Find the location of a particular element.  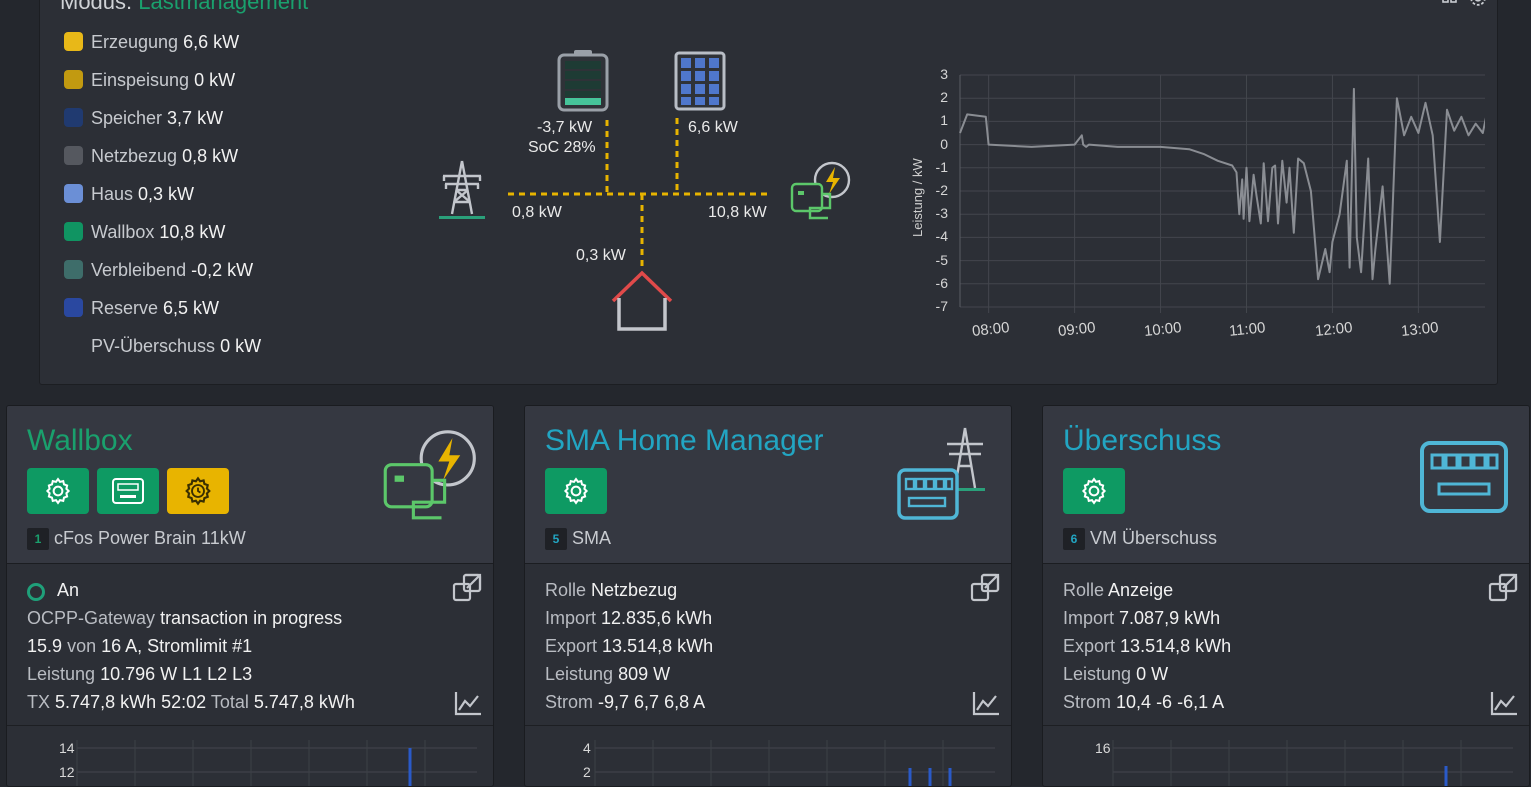

info-key: Export is located at coordinates (1089, 646).